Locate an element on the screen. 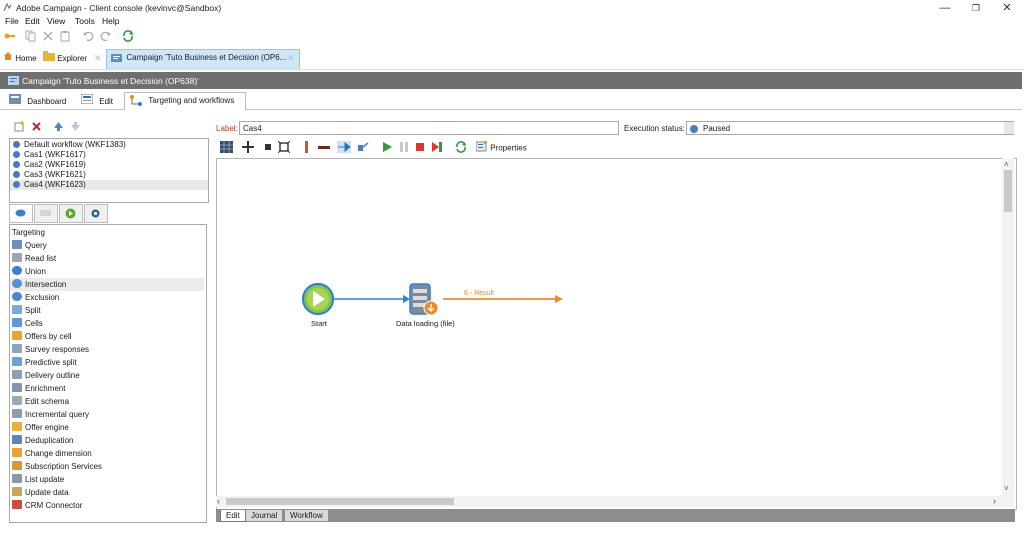 Image resolution: width=1024 pixels, height=533 pixels. subtab-dashboard: Dashboard is located at coordinates (37, 101).